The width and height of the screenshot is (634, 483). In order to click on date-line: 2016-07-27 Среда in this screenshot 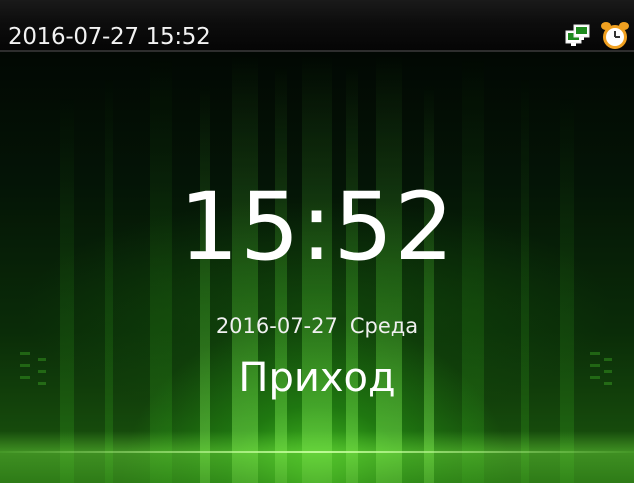, I will do `click(317, 326)`.